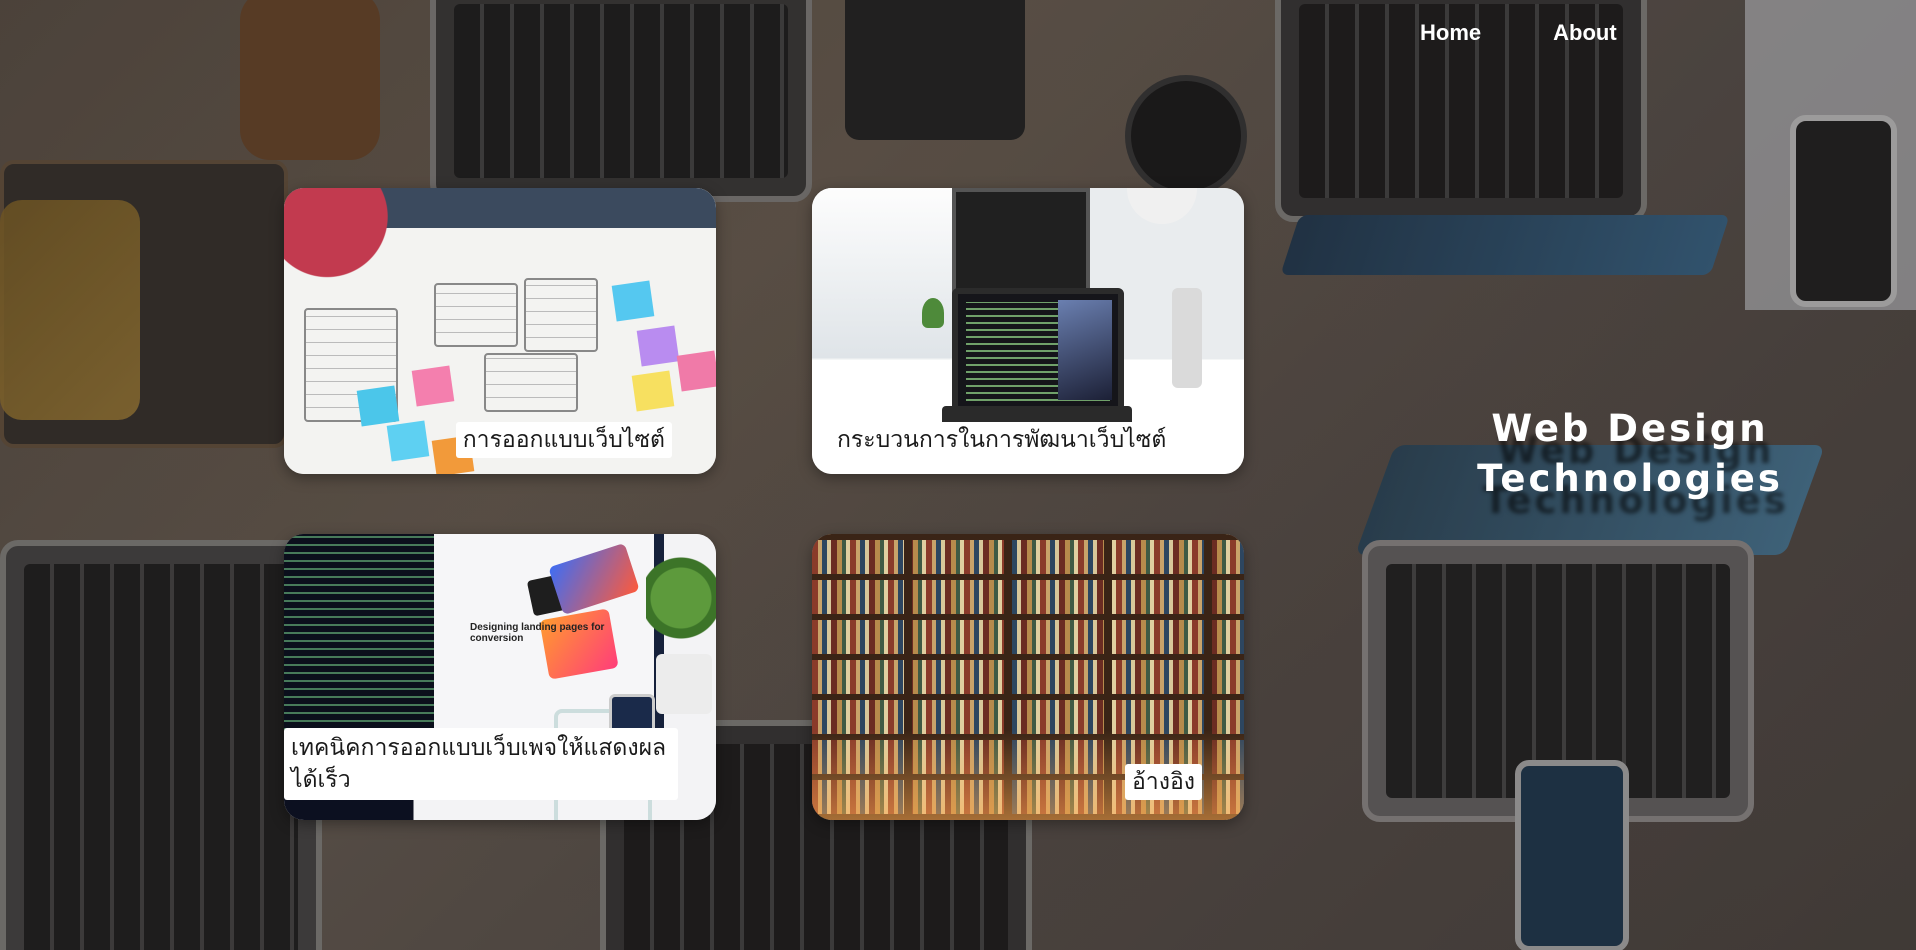 This screenshot has width=1916, height=950. I want to click on hero-title-line: Technologies, so click(1630, 478).